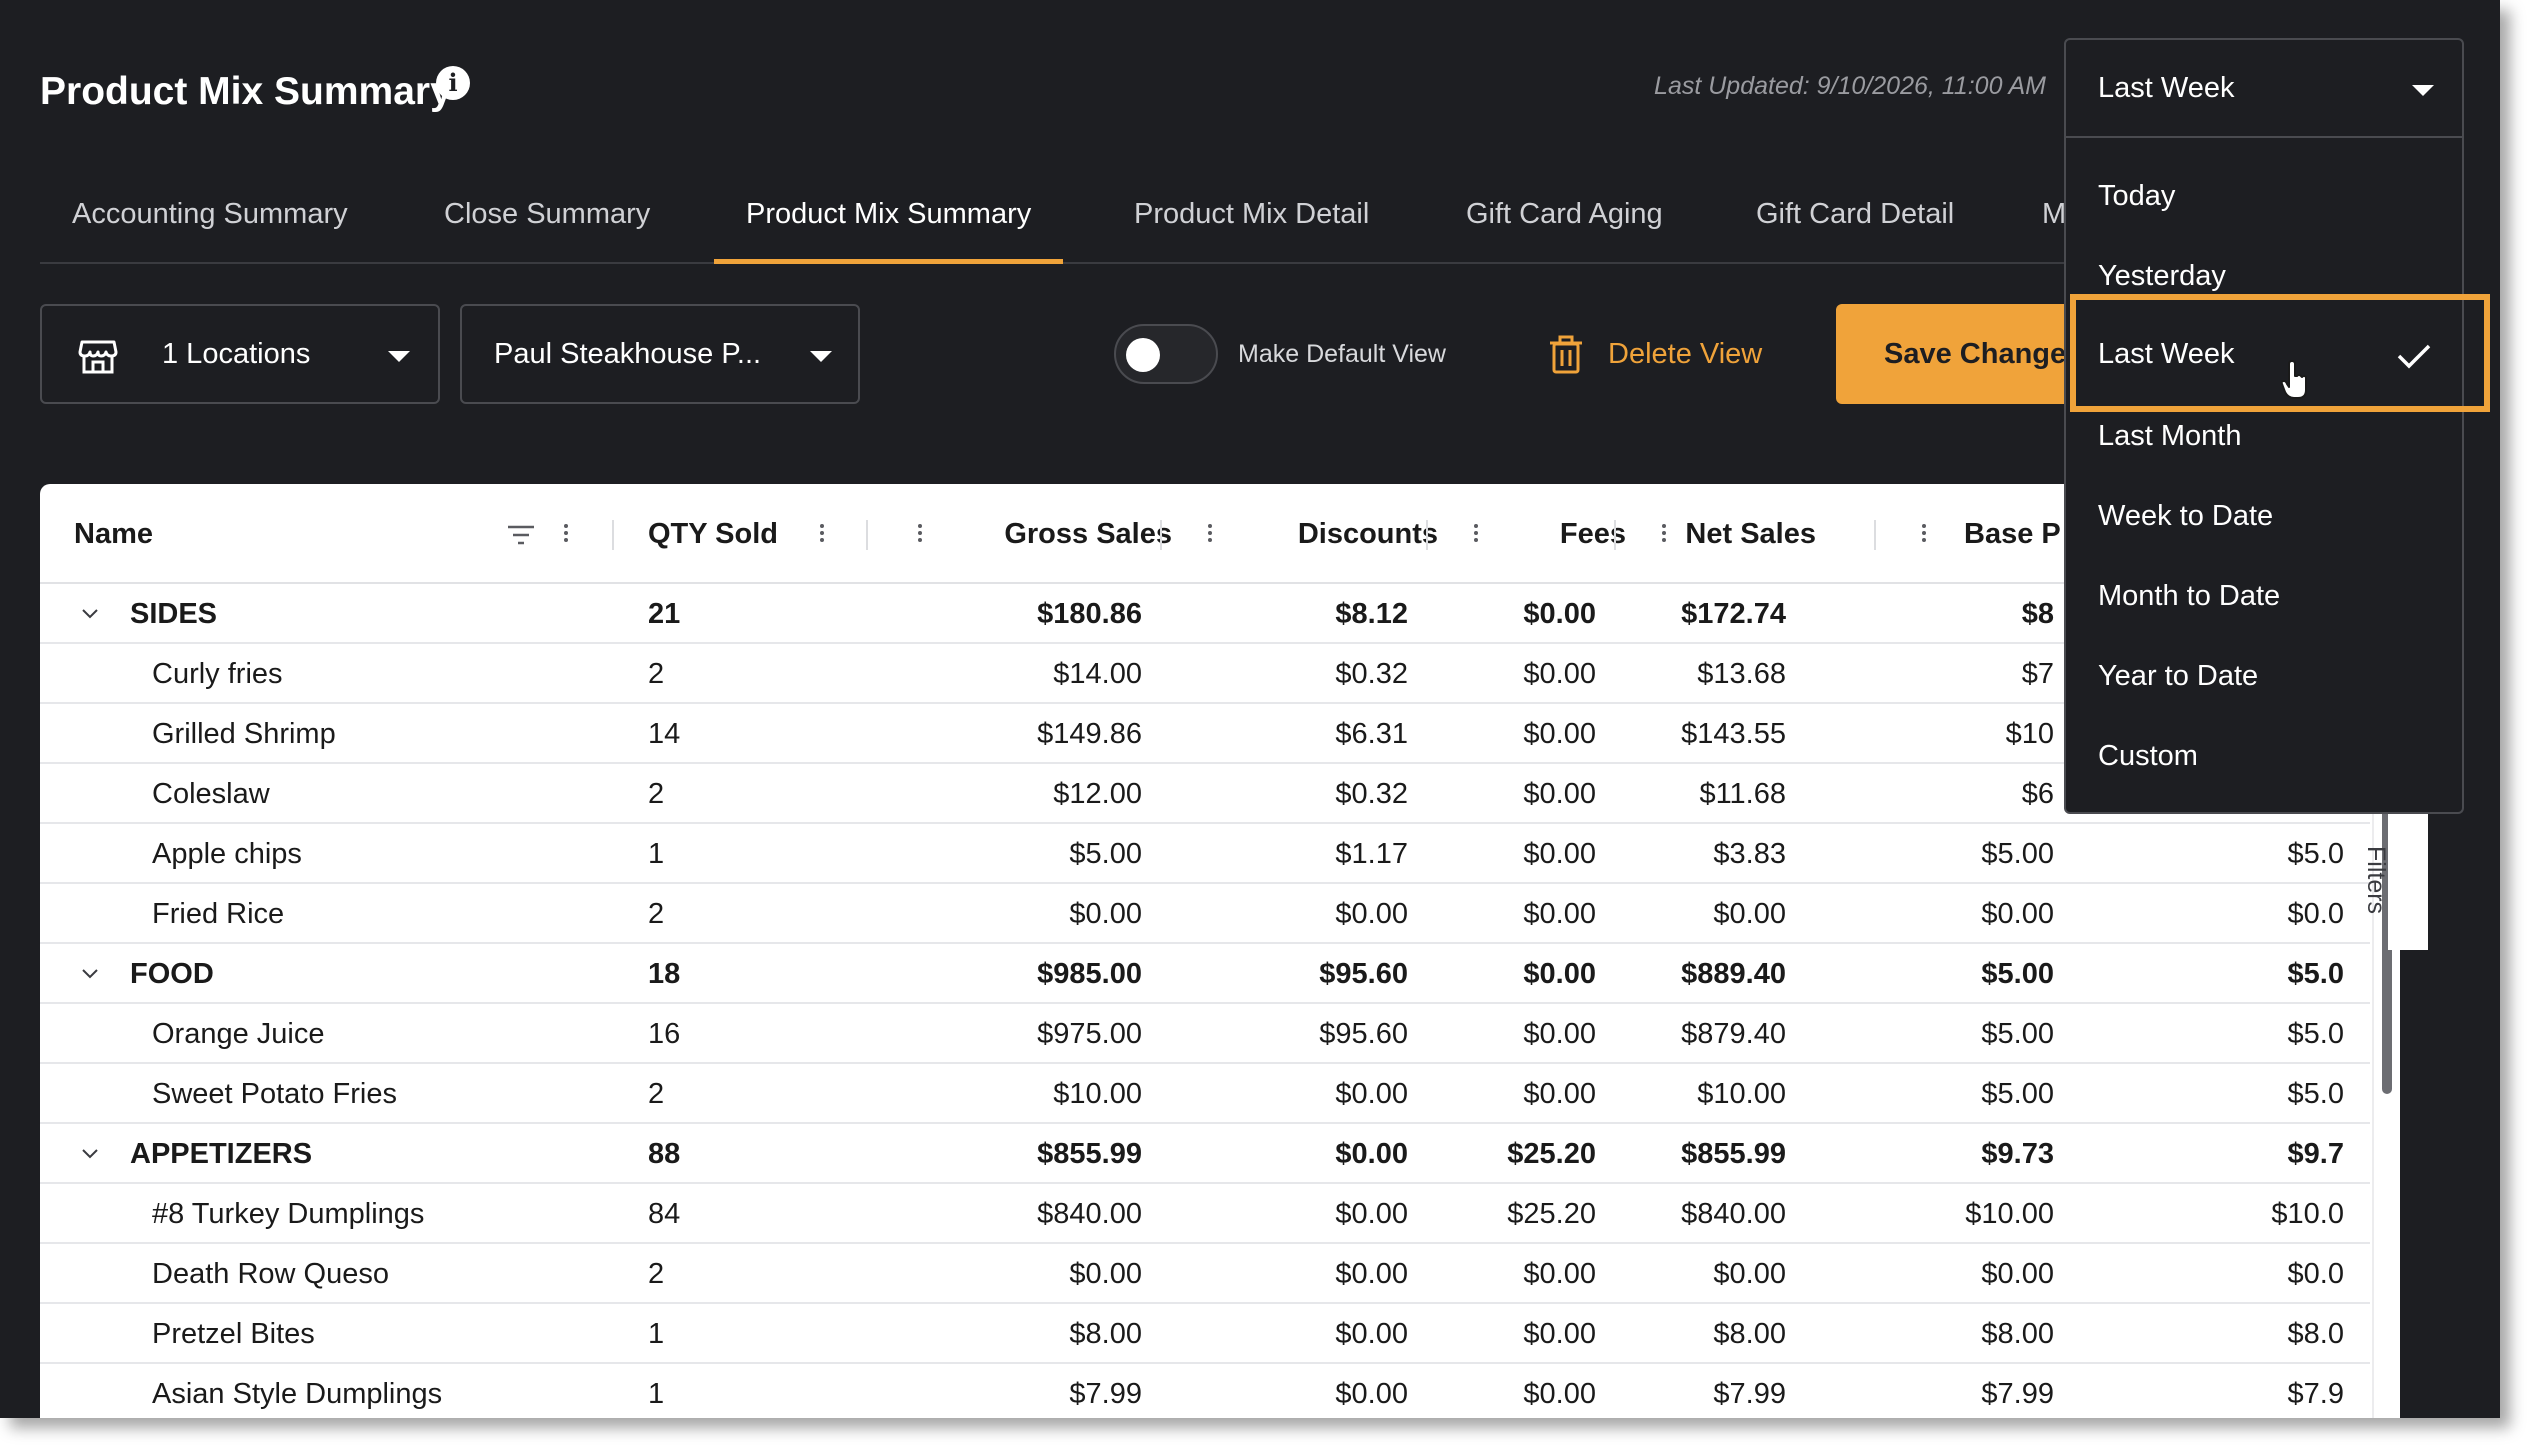 The width and height of the screenshot is (2548, 1448). I want to click on table-row: Fried Rice 2 $0.00 $0.00 $0.00 $0.00 $0.00 $0.0, so click(1205, 914).